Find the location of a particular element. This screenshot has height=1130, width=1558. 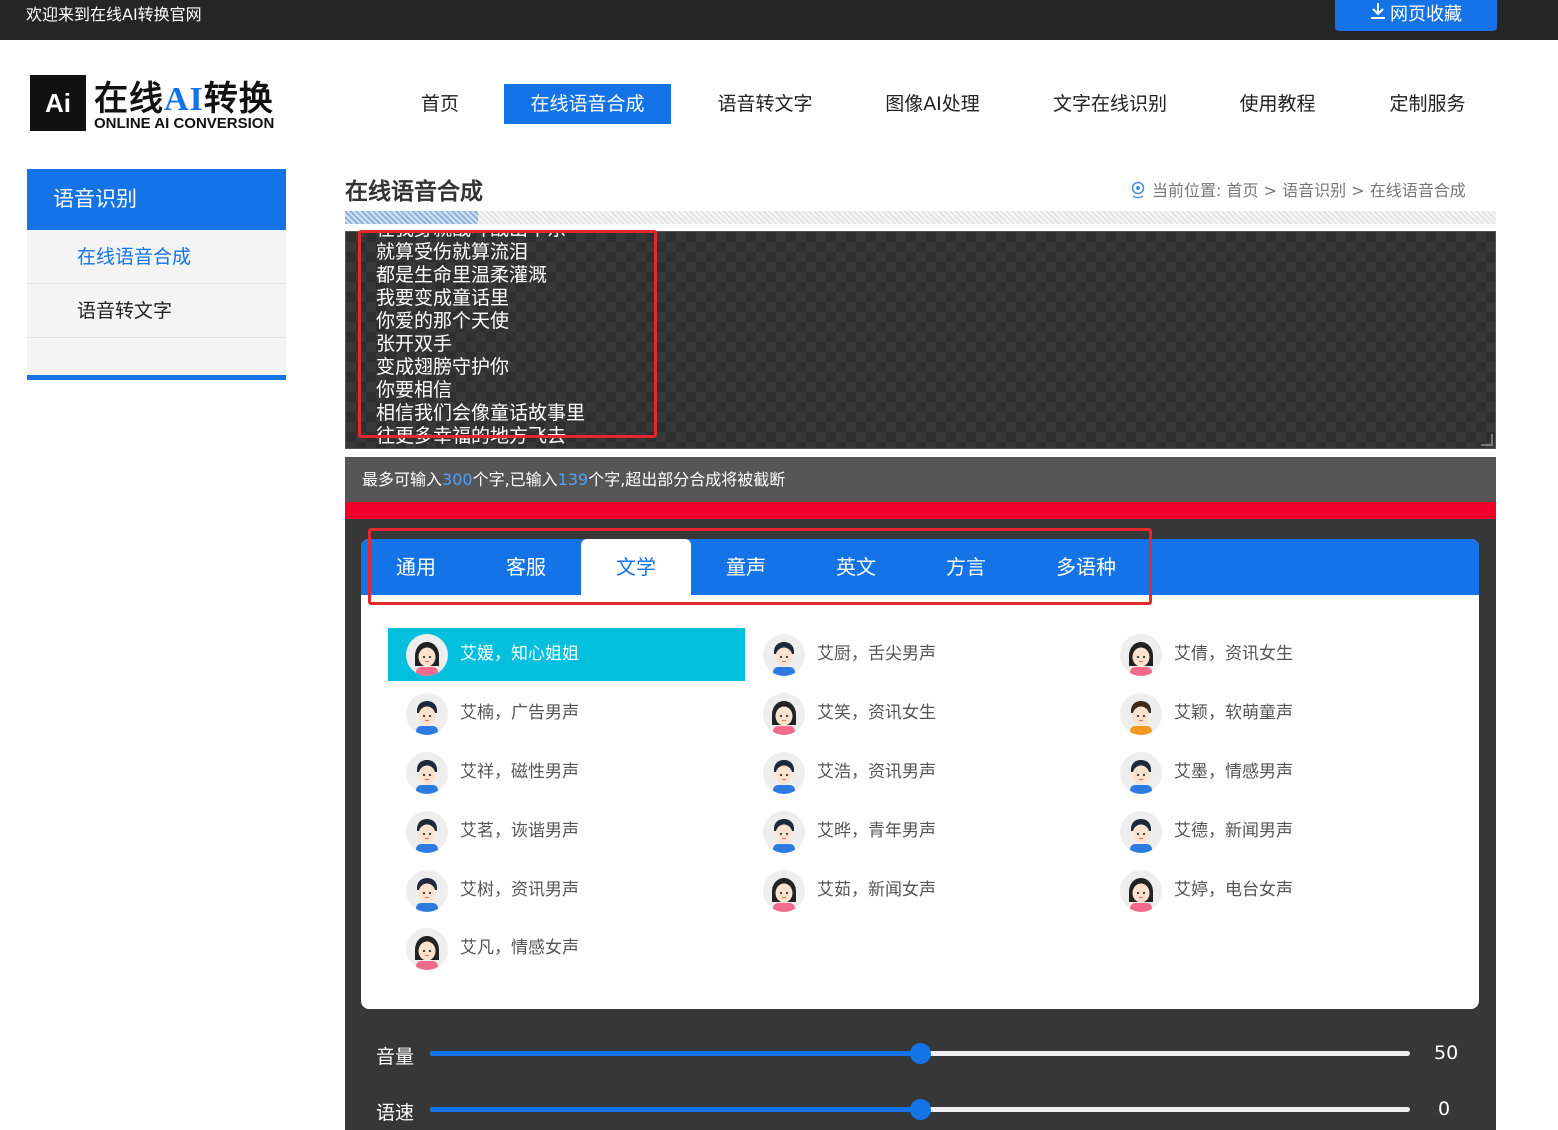

voice-option-label: 艾倩，资讯女生 is located at coordinates (1233, 654).